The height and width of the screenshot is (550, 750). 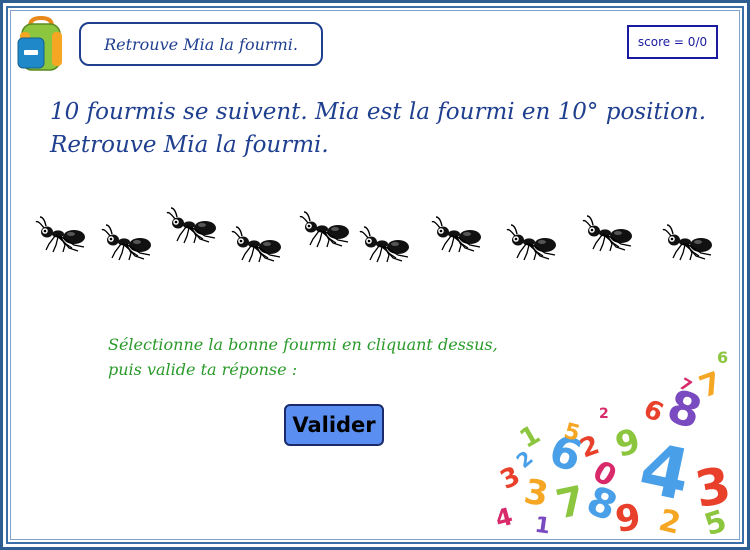 I want to click on backpack-icon, so click(x=41, y=44).